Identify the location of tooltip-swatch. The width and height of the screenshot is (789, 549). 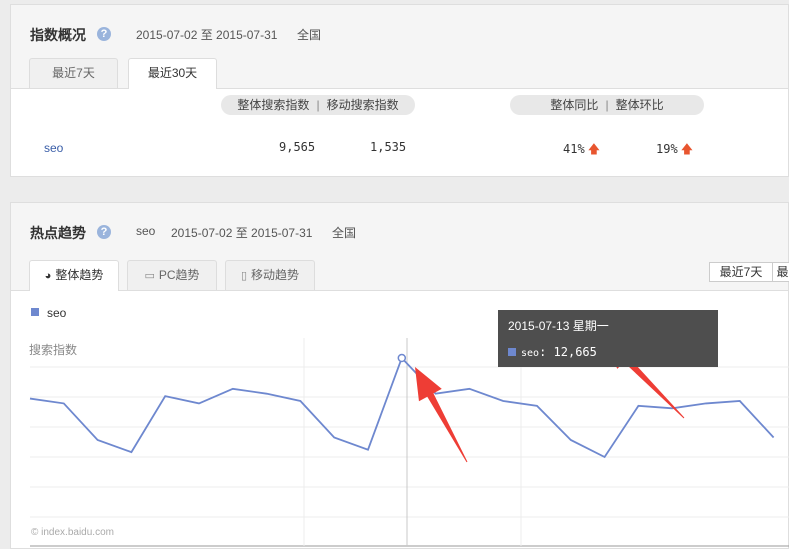
(512, 352).